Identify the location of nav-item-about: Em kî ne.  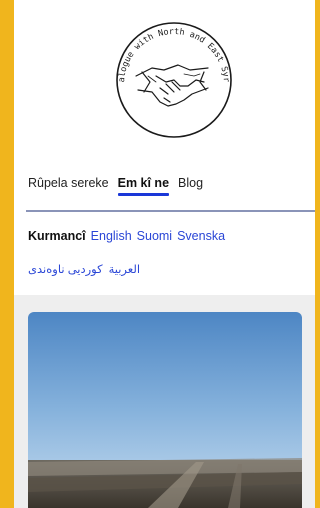
(143, 186).